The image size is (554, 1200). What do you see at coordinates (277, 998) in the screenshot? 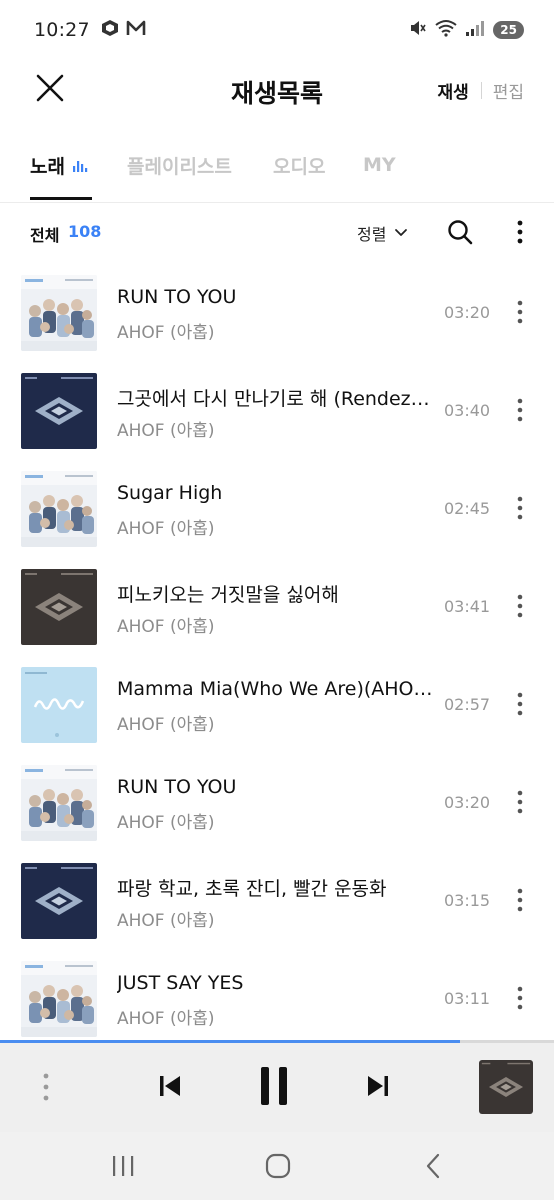
I see `song-row: JUST SAY YES AHOF (아홉) 03:11` at bounding box center [277, 998].